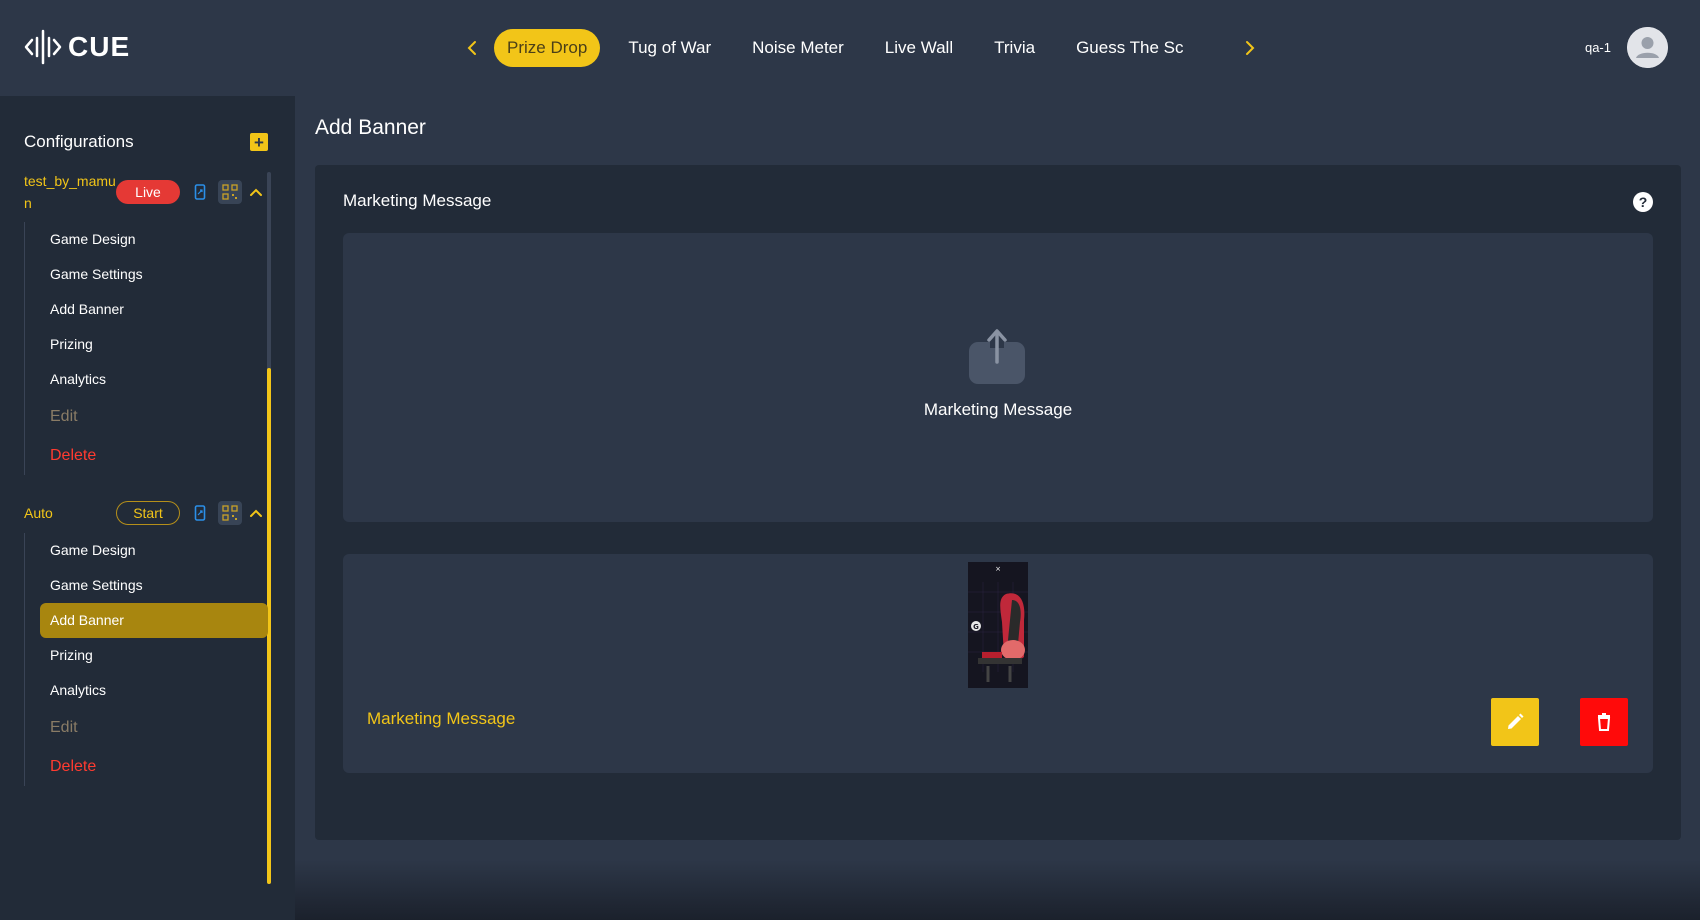 The height and width of the screenshot is (920, 1700). I want to click on user-avatar-icon, so click(1647, 47).